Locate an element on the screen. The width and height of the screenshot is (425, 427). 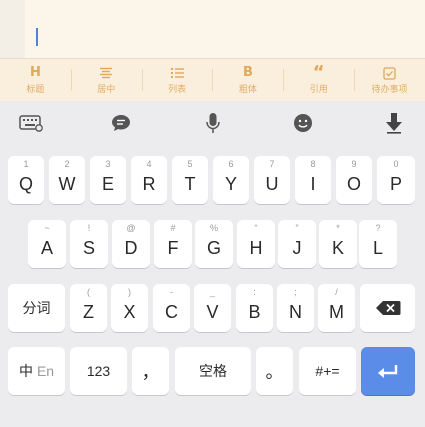
key-label: B is located at coordinates (254, 311).